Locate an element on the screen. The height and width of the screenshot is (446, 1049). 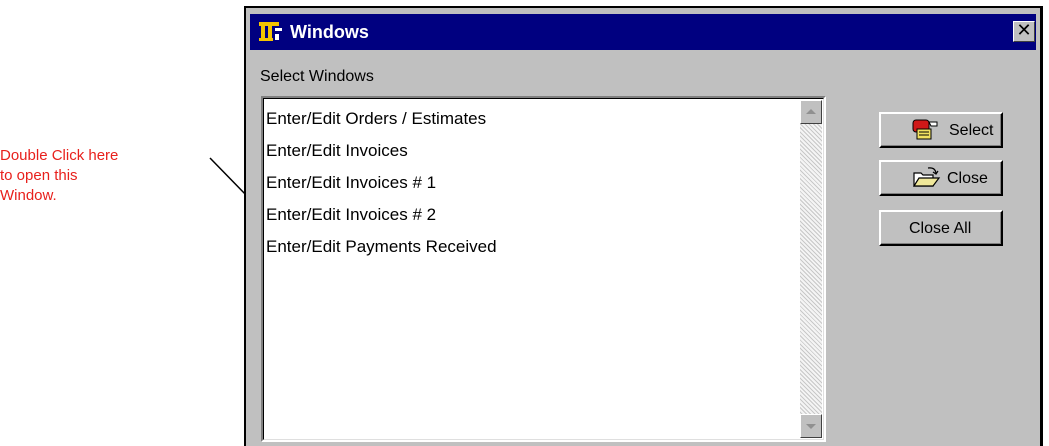
arrow-down-icon is located at coordinates (811, 426).